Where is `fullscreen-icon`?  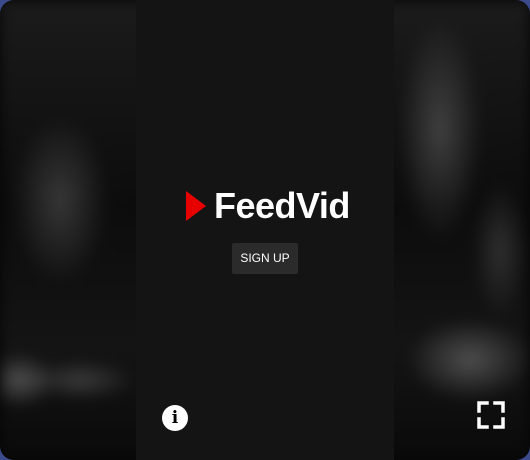
fullscreen-icon is located at coordinates (491, 415).